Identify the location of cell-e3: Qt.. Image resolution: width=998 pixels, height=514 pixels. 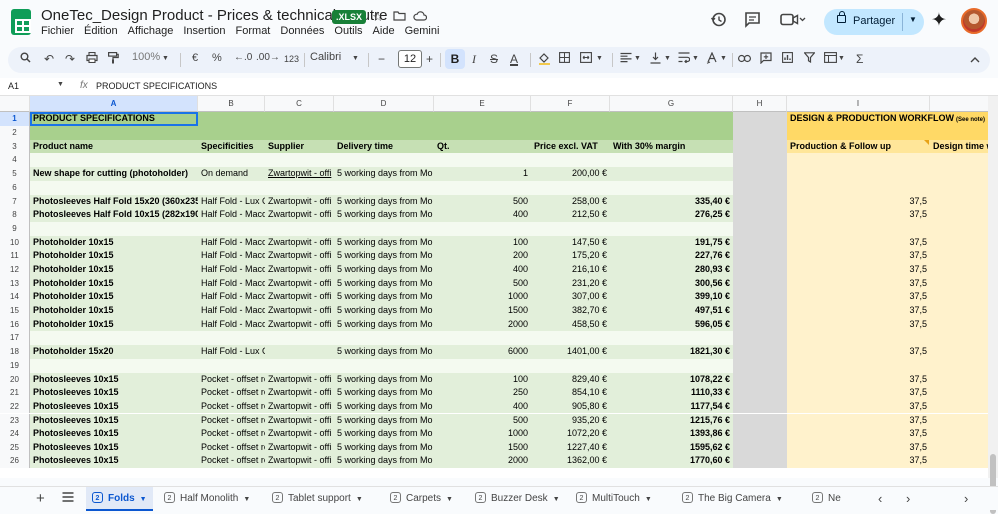
(482, 147).